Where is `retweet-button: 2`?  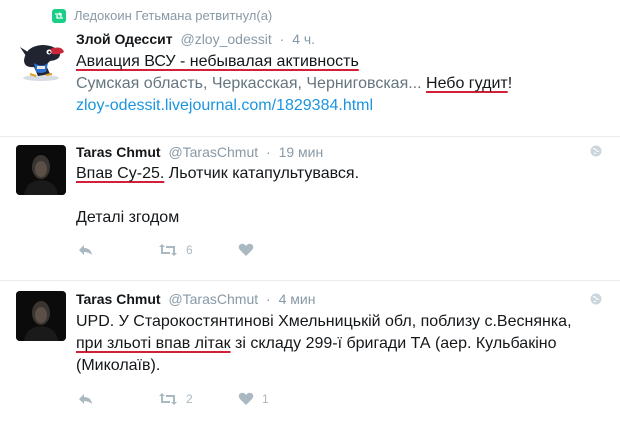
retweet-button: 2 is located at coordinates (198, 399).